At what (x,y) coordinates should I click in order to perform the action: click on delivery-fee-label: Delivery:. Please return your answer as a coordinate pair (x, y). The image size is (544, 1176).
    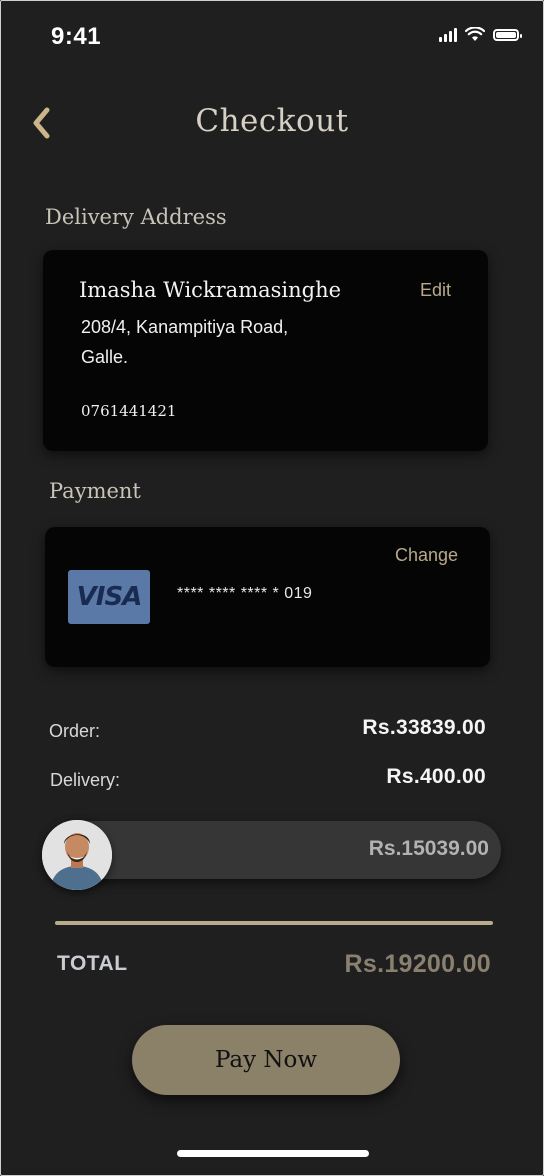
    Looking at the image, I should click on (85, 780).